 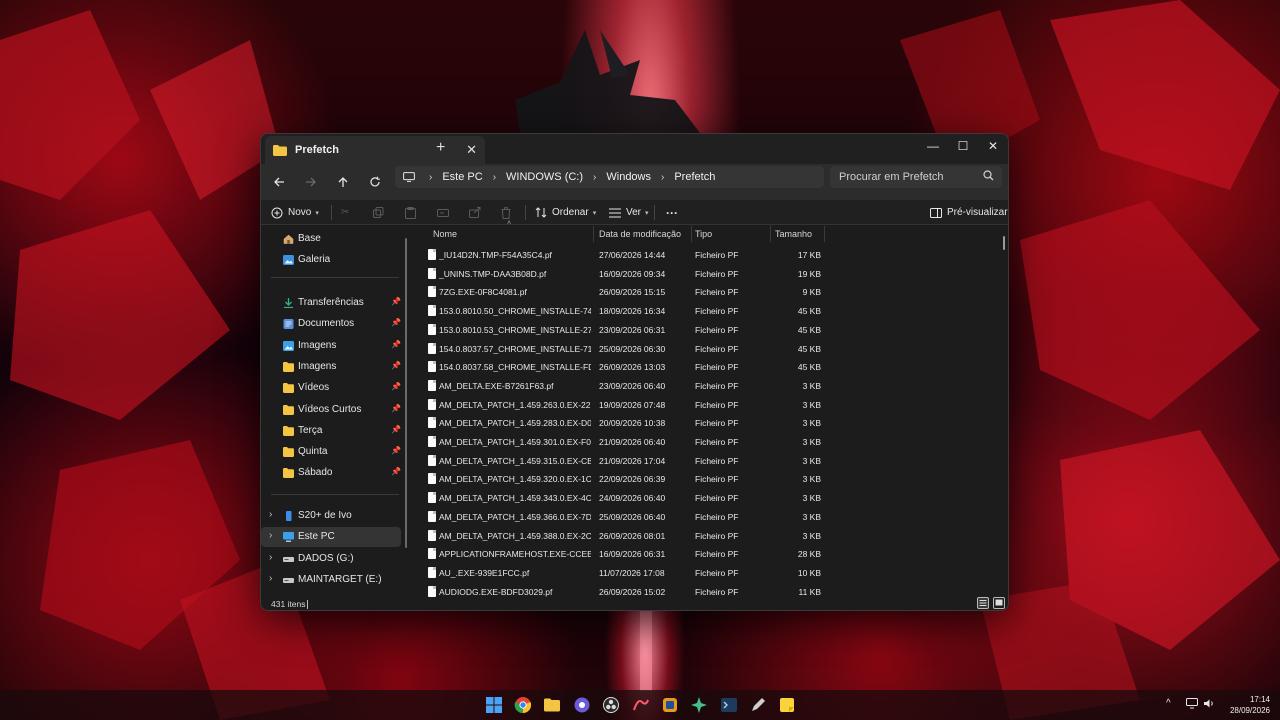 What do you see at coordinates (331, 367) in the screenshot?
I see `sidebar-item-imagens-folder: Imagens 📌` at bounding box center [331, 367].